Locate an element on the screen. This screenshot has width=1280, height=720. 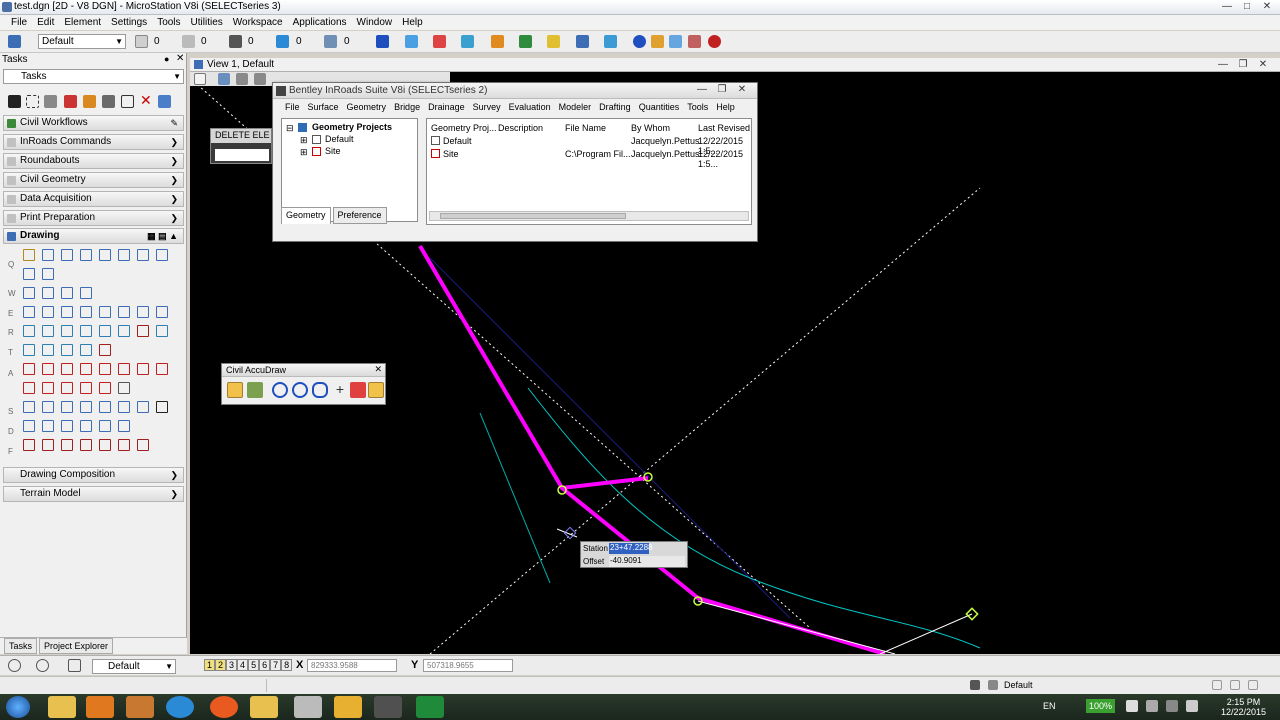
inroads-menu-drafting: Drafting is located at coordinates (615, 107).